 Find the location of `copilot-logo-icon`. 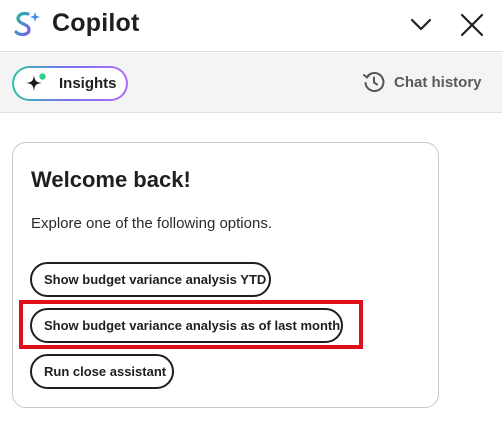

copilot-logo-icon is located at coordinates (27, 24).